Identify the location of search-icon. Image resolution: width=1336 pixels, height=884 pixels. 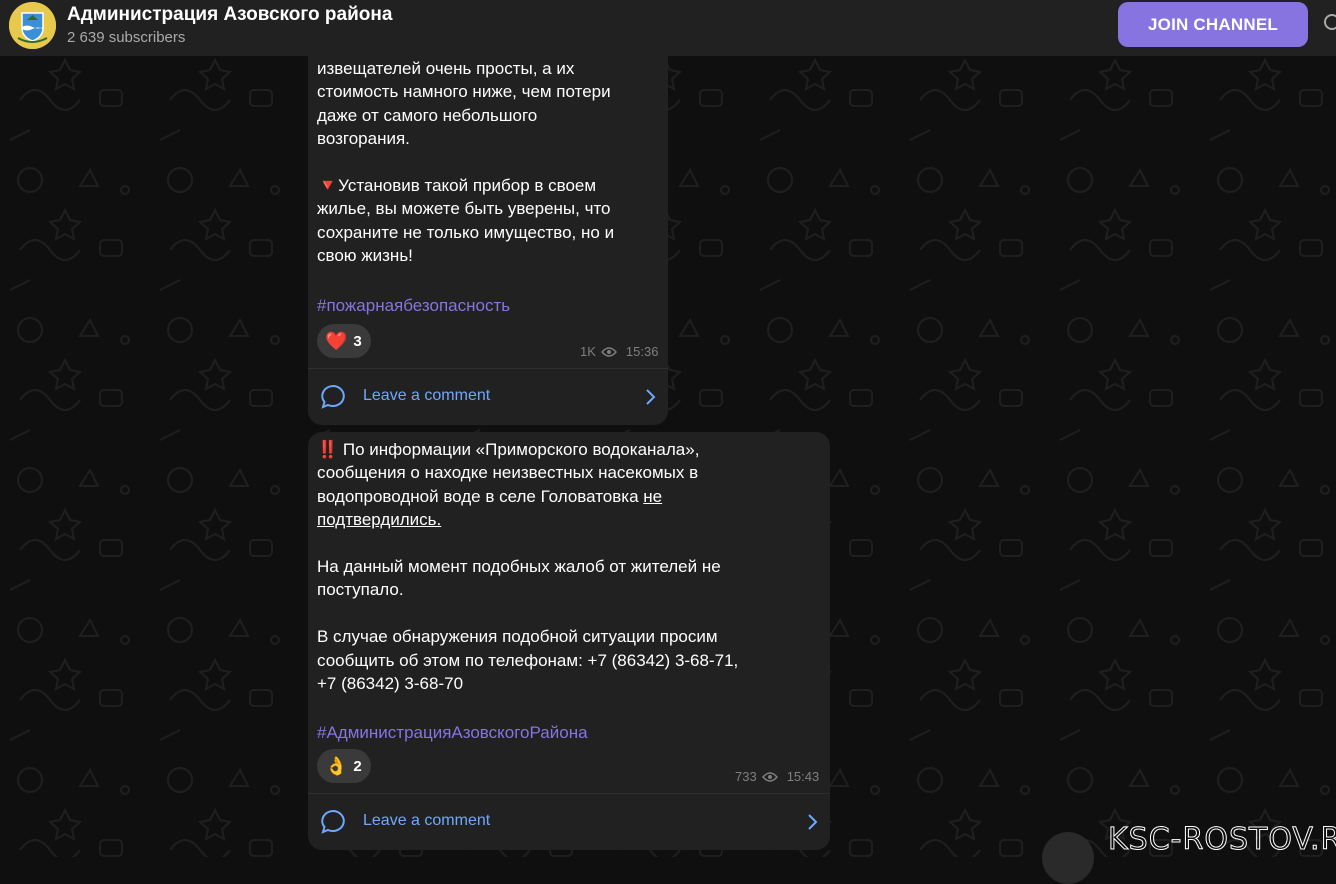
(1329, 24).